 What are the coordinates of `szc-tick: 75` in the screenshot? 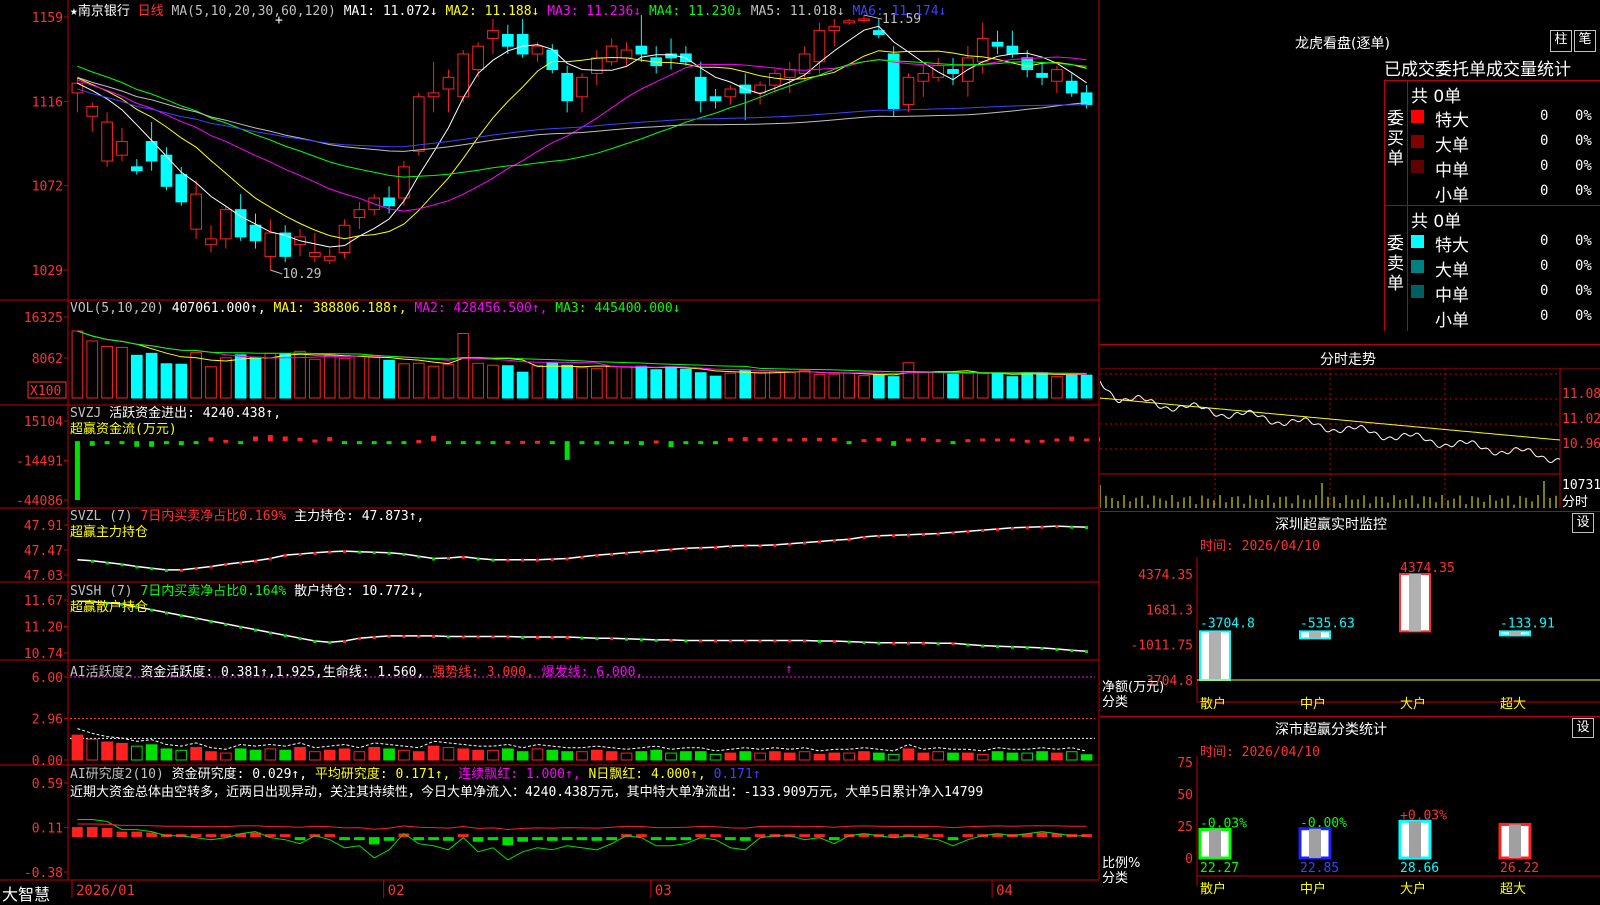 It's located at (1185, 763).